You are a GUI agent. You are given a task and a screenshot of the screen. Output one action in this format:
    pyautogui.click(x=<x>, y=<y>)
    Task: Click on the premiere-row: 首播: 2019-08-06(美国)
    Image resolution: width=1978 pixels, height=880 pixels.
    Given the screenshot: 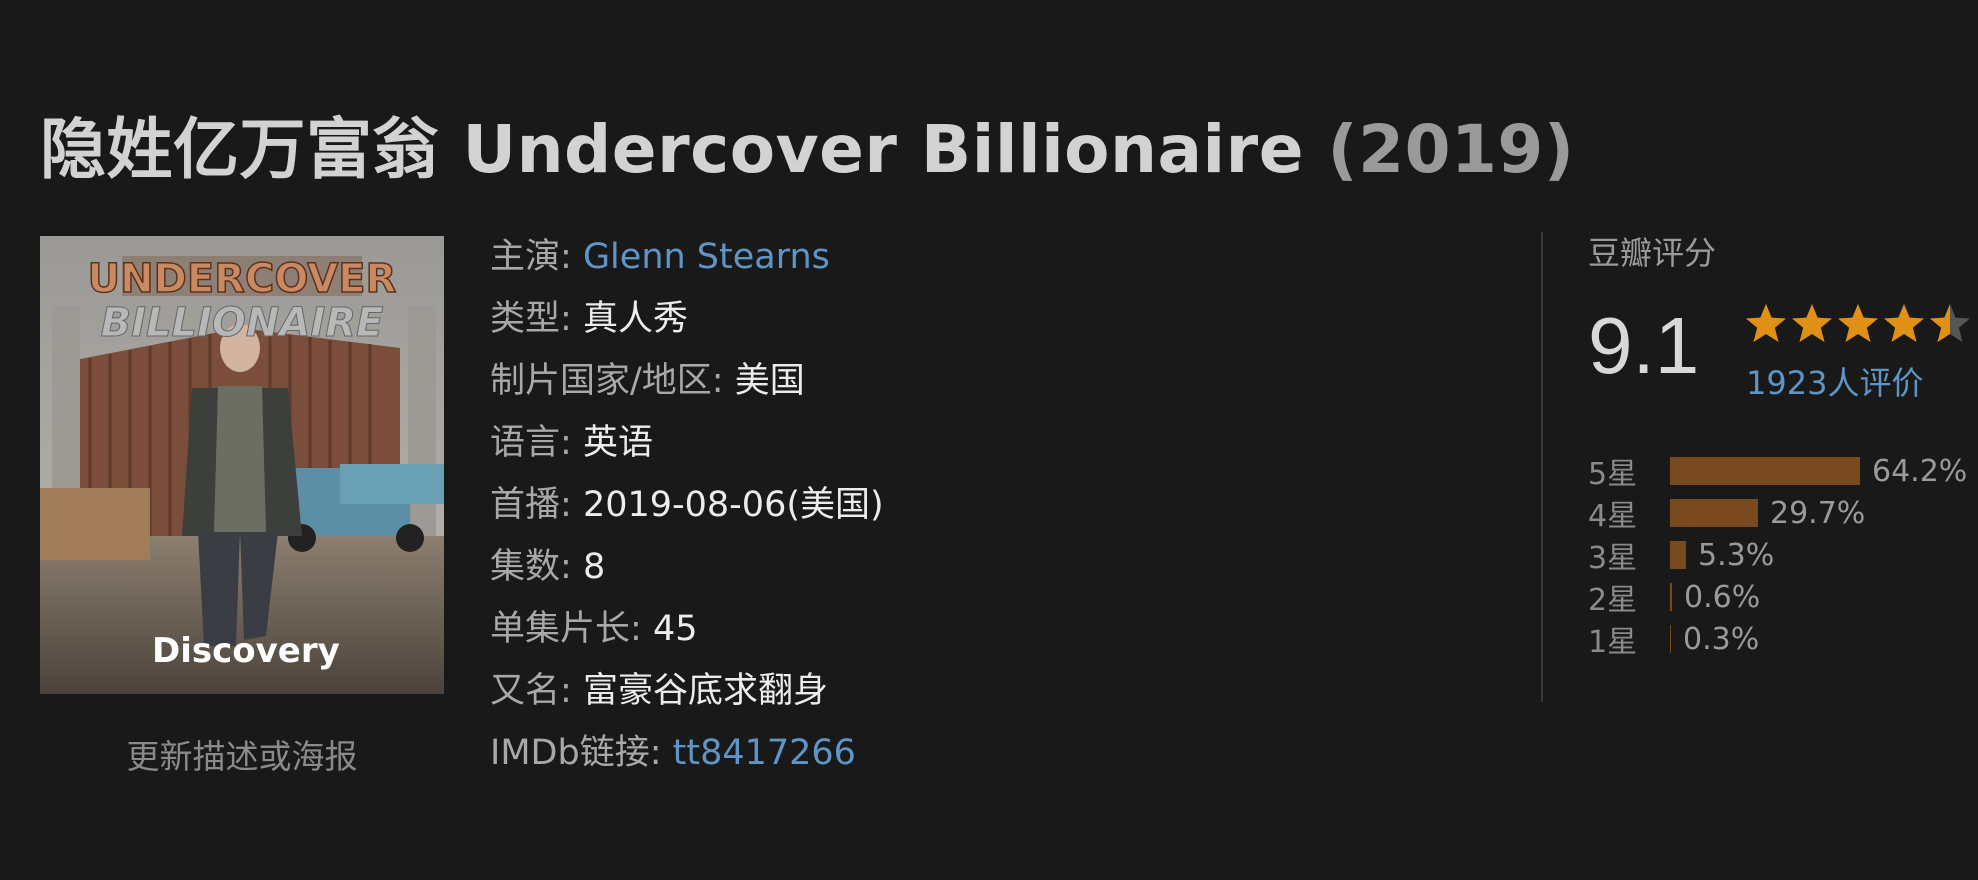 What is the action you would take?
    pyautogui.click(x=687, y=511)
    